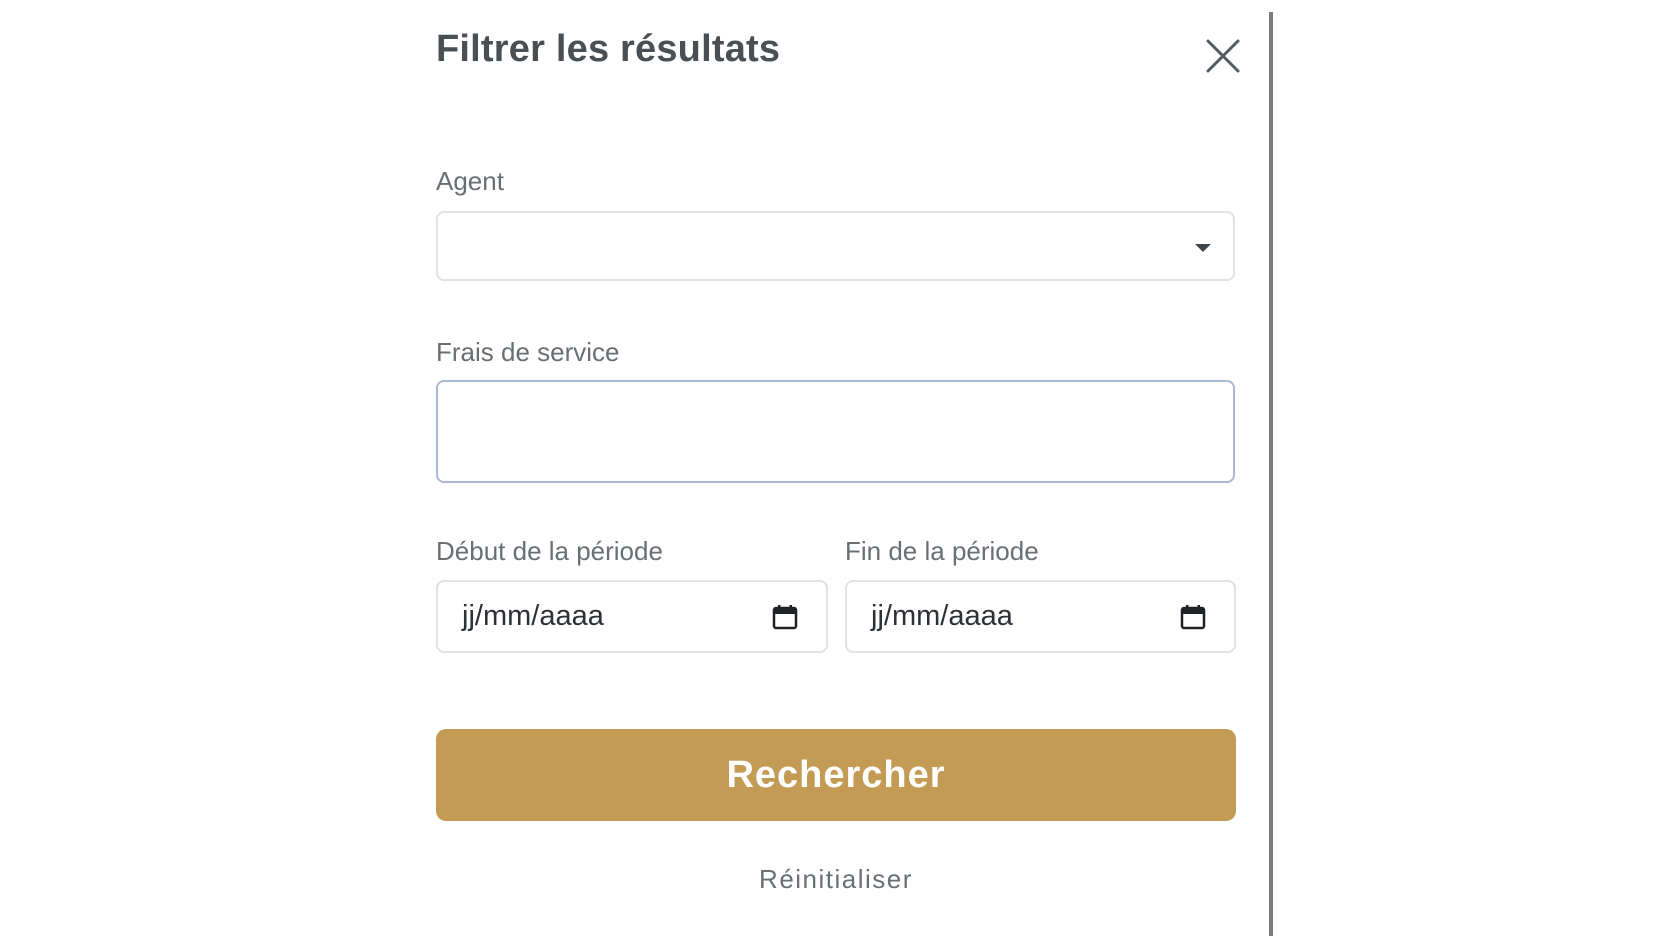  Describe the element at coordinates (470, 181) in the screenshot. I see `agent-label: Agent` at that location.